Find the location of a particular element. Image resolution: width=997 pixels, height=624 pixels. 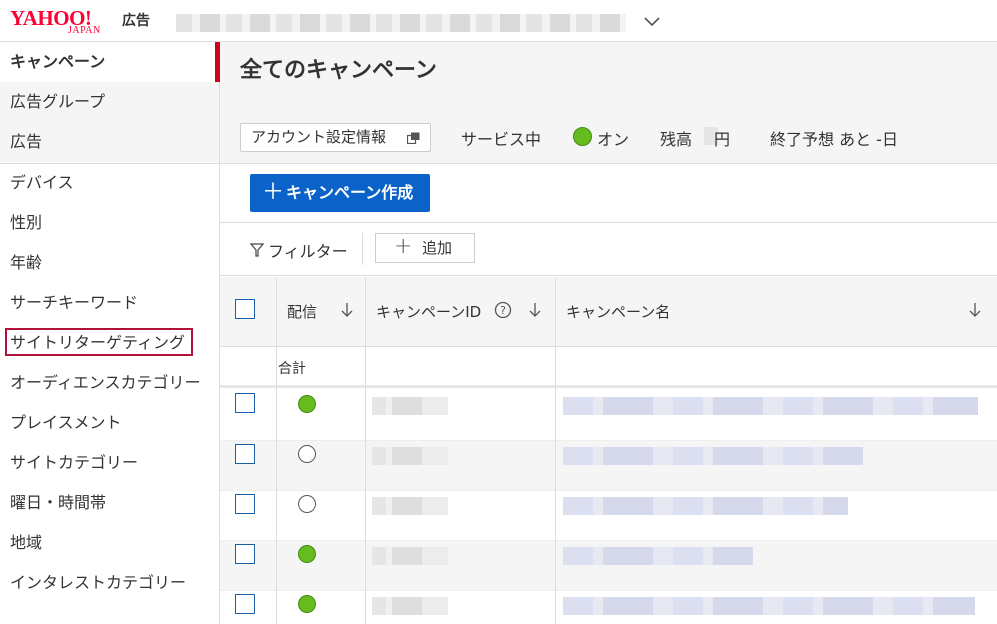

sidebar-item-site-category: サイトカテゴリー is located at coordinates (109, 463).